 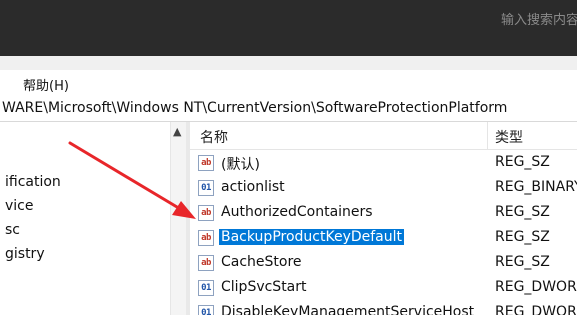 I want to click on column-name-header: 名称, so click(x=214, y=137).